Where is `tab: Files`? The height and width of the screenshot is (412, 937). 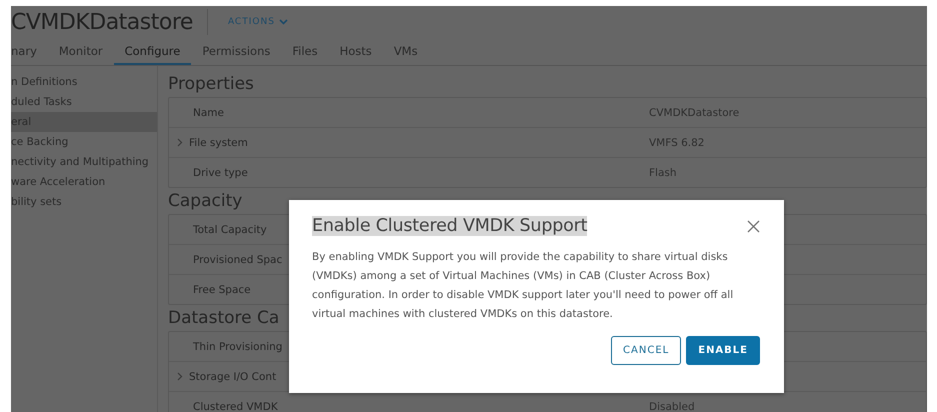
tab: Files is located at coordinates (305, 51).